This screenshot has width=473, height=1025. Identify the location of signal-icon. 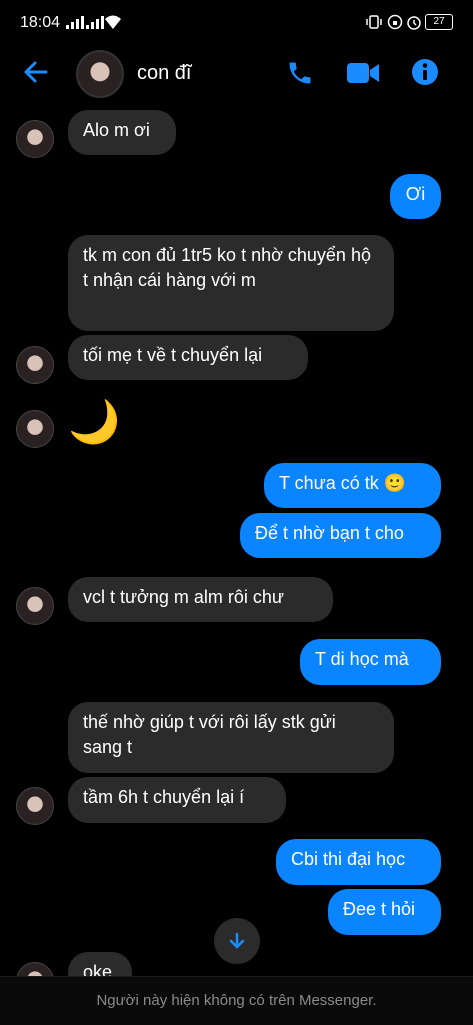
(75, 22).